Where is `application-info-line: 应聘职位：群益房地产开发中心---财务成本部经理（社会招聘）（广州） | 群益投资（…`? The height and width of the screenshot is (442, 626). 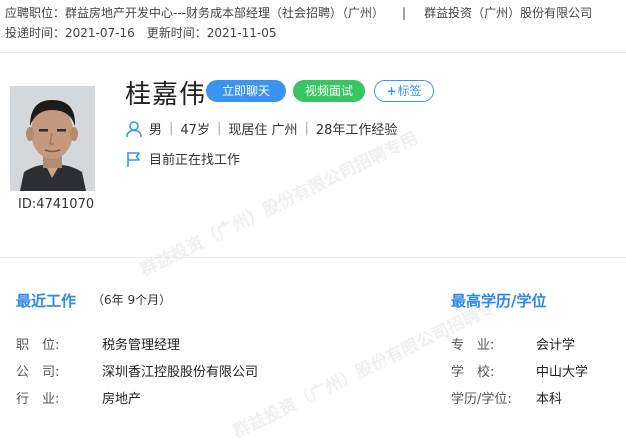 application-info-line: 应聘职位：群益房地产开发中心---财务成本部经理（社会招聘）（广州） | 群益投资（… is located at coordinates (298, 12).